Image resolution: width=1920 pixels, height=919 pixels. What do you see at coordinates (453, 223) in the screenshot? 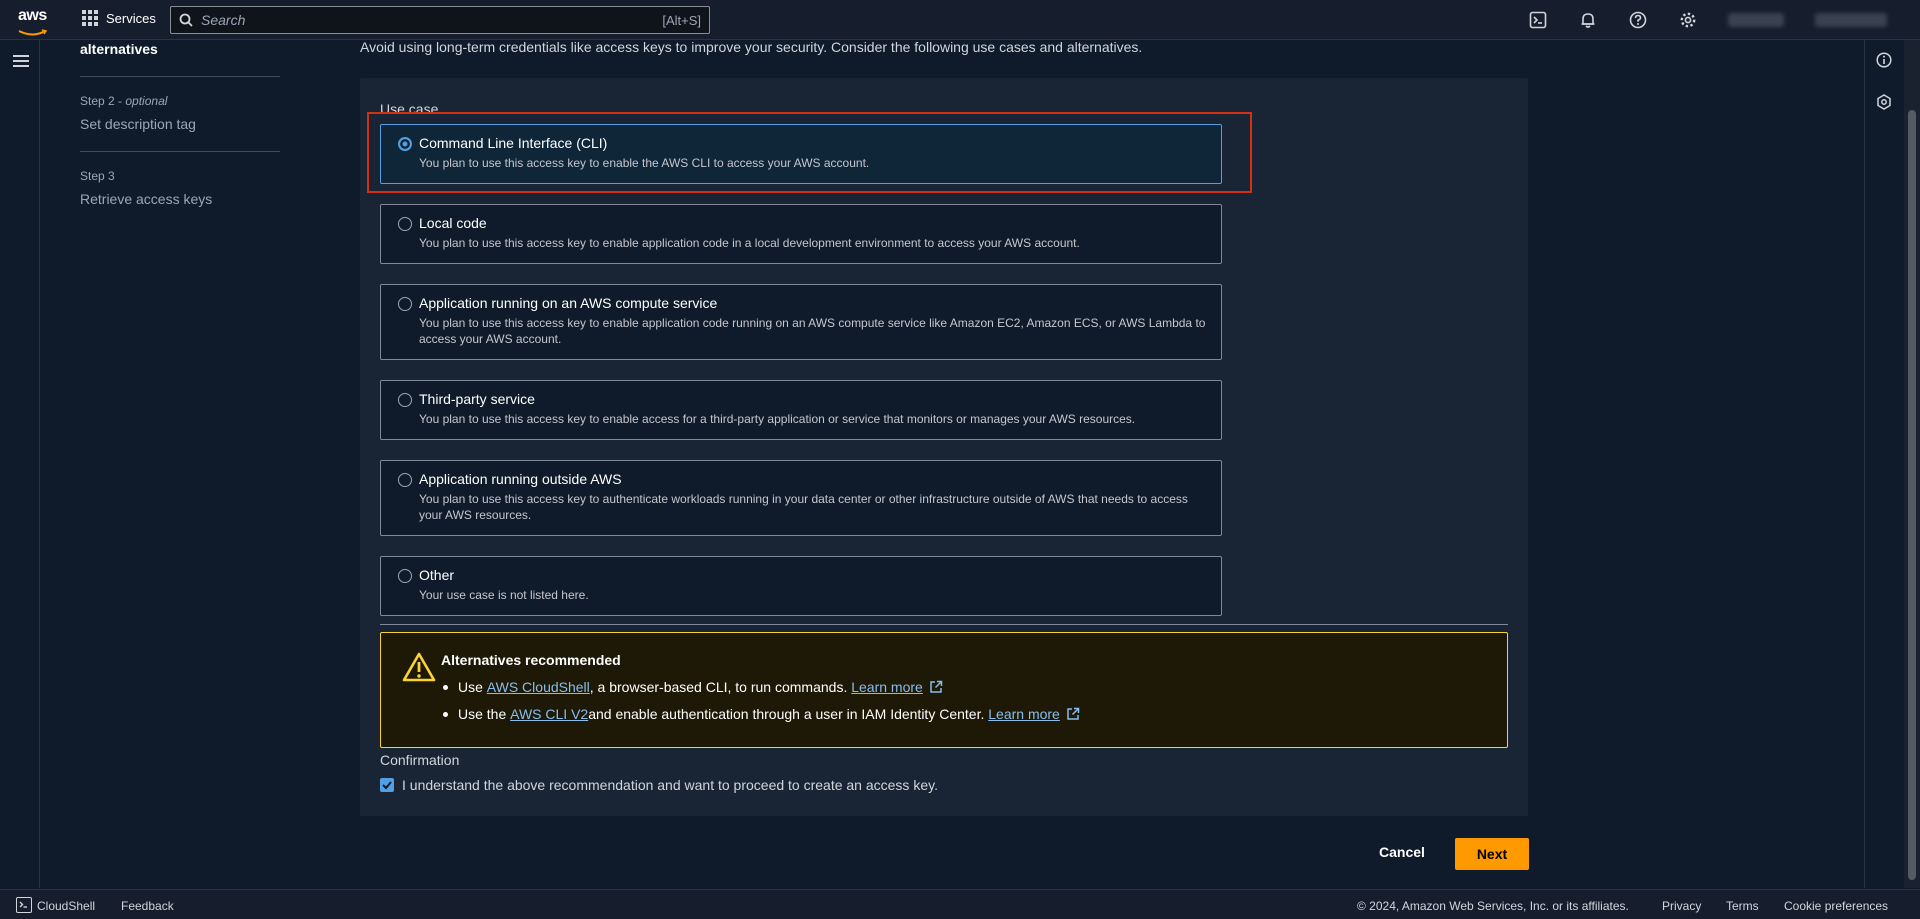
I see `option-title: Local code` at bounding box center [453, 223].